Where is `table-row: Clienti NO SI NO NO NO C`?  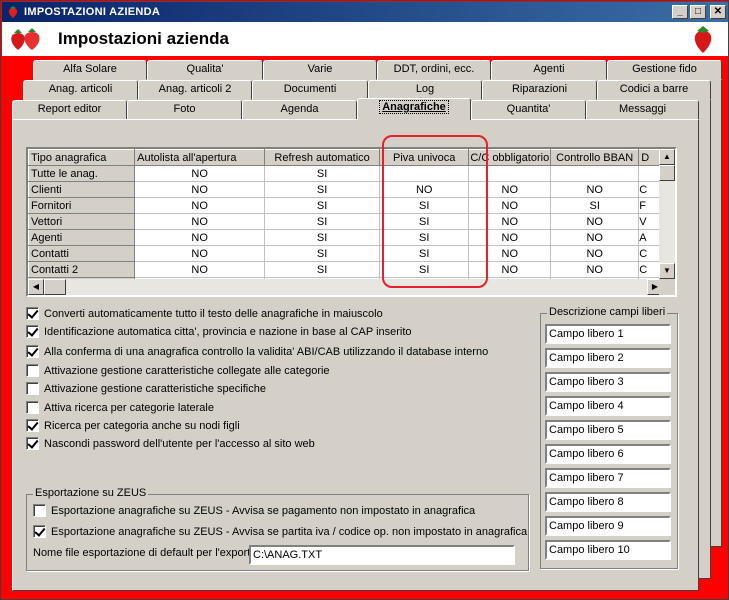
table-row: Clienti NO SI NO NO NO C is located at coordinates (351, 189).